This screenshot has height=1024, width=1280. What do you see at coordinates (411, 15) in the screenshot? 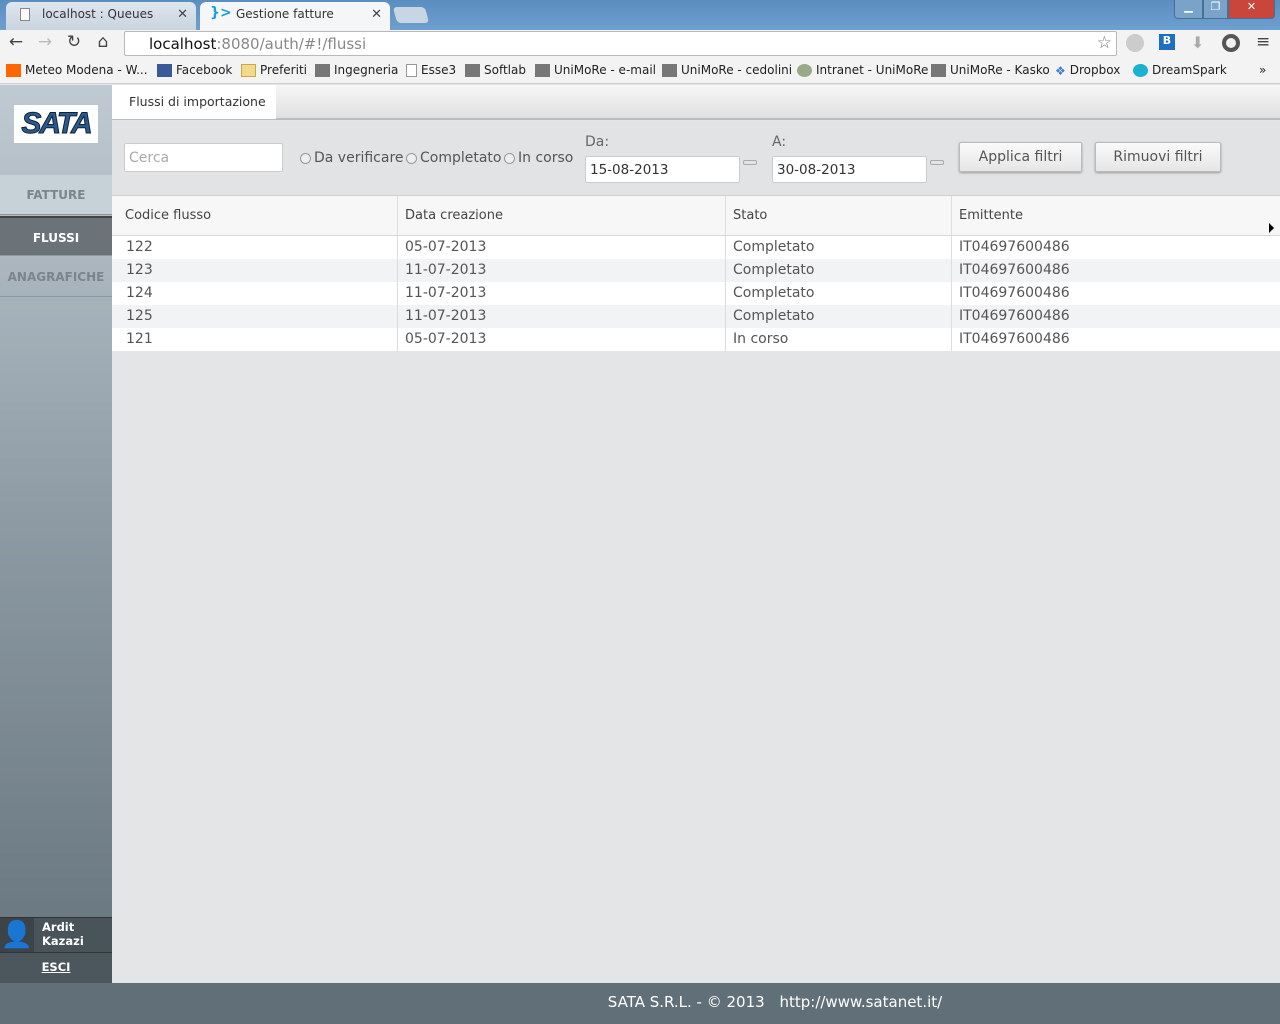
I see `new-tab-button` at bounding box center [411, 15].